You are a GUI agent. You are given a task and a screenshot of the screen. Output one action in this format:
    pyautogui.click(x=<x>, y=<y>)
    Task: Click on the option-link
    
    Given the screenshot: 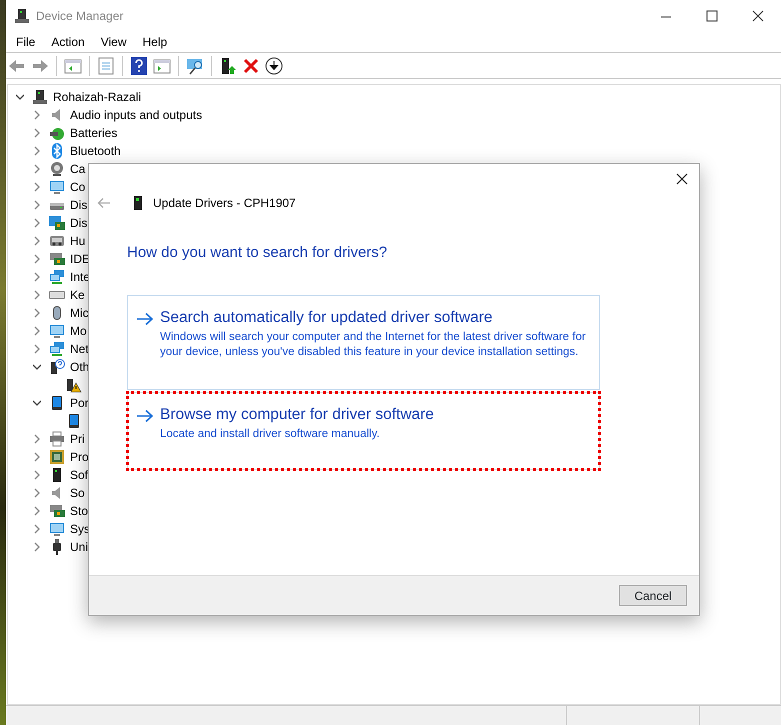 What is the action you would take?
    pyautogui.click(x=363, y=342)
    